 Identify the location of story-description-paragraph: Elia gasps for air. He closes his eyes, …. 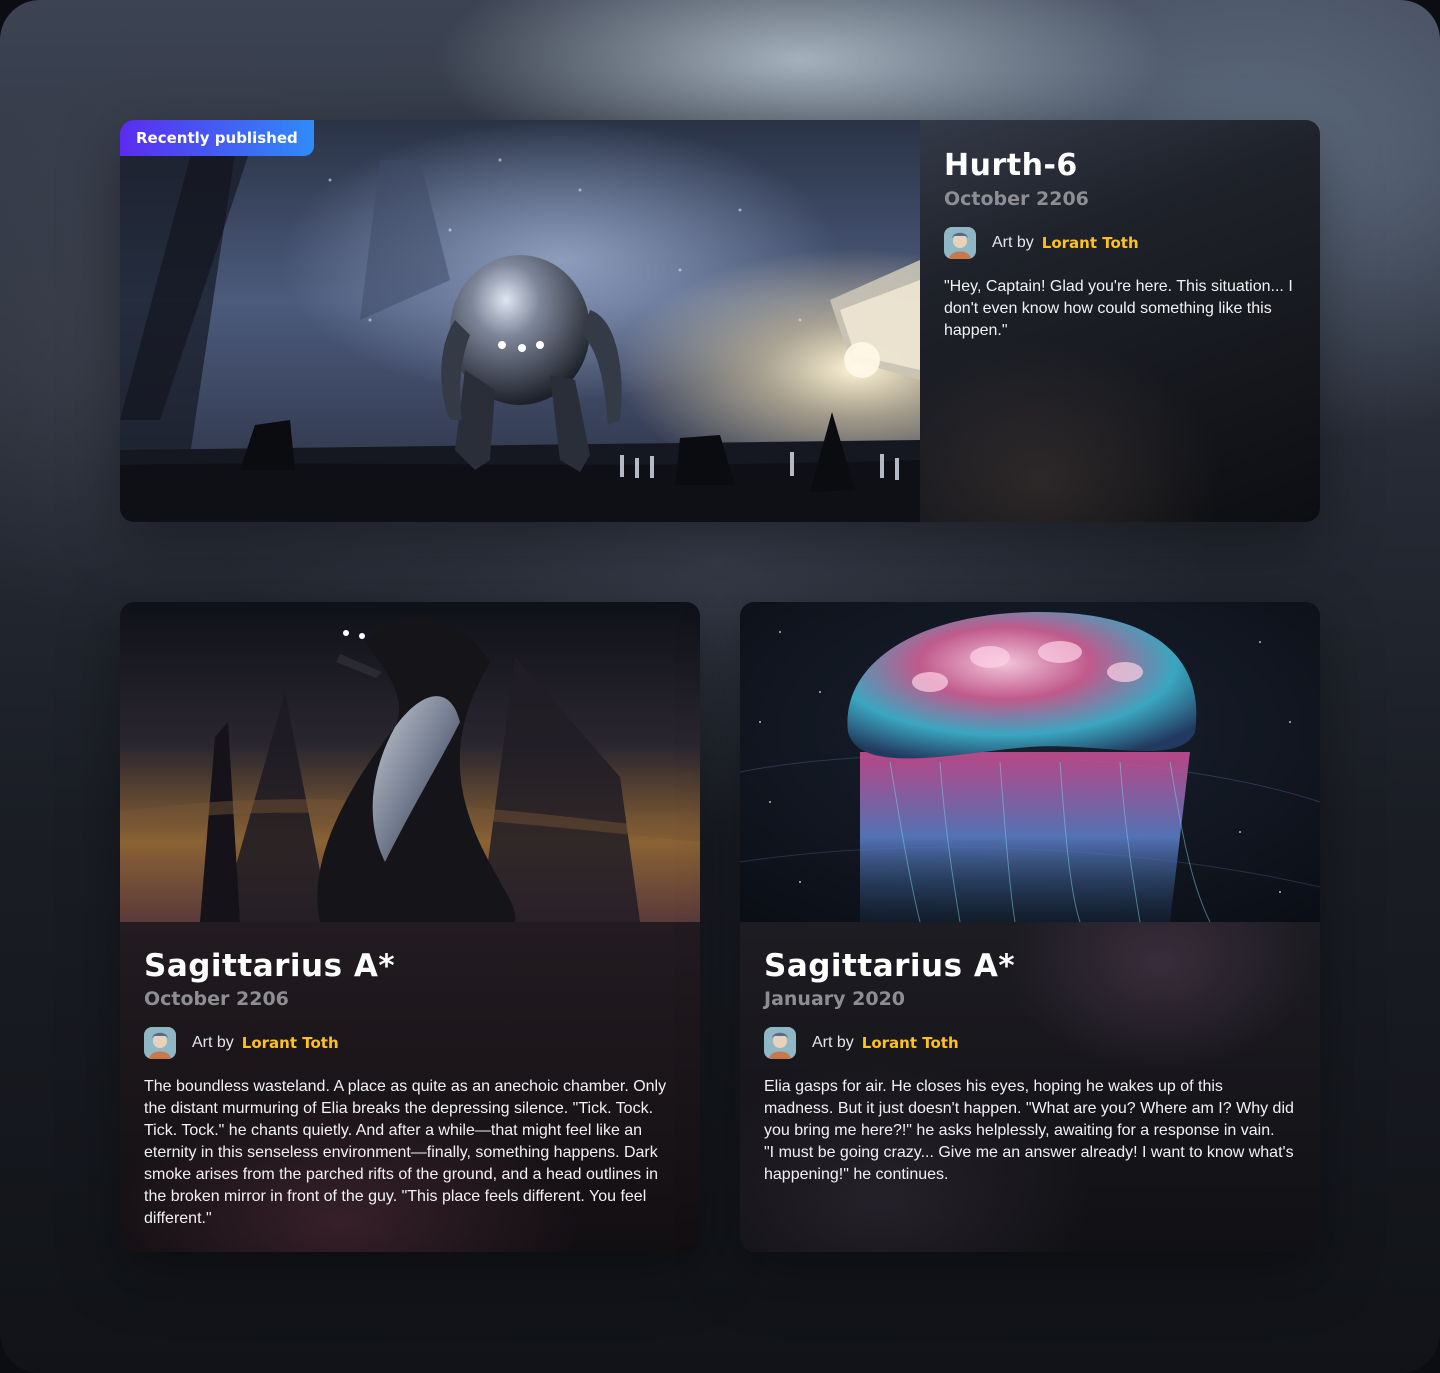
(1029, 1108).